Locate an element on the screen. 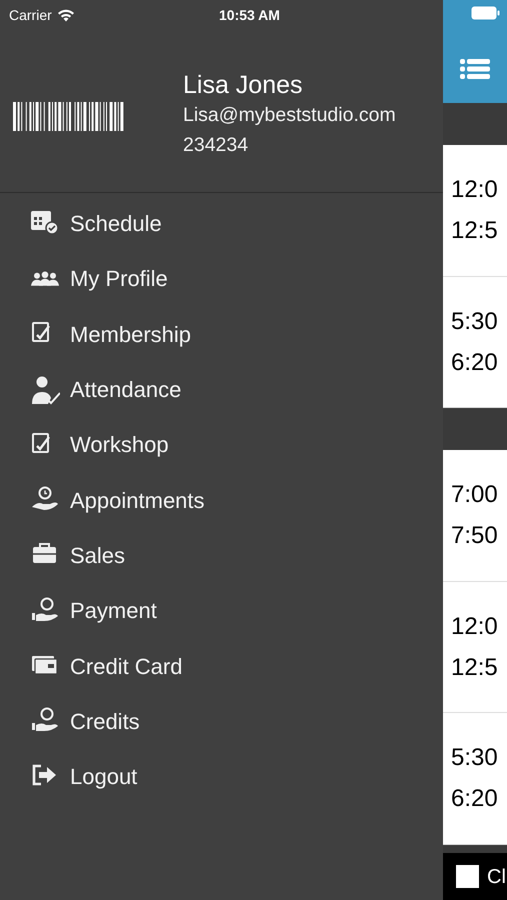 Image resolution: width=507 pixels, height=900 pixels. carrier-label: Carrier is located at coordinates (30, 15).